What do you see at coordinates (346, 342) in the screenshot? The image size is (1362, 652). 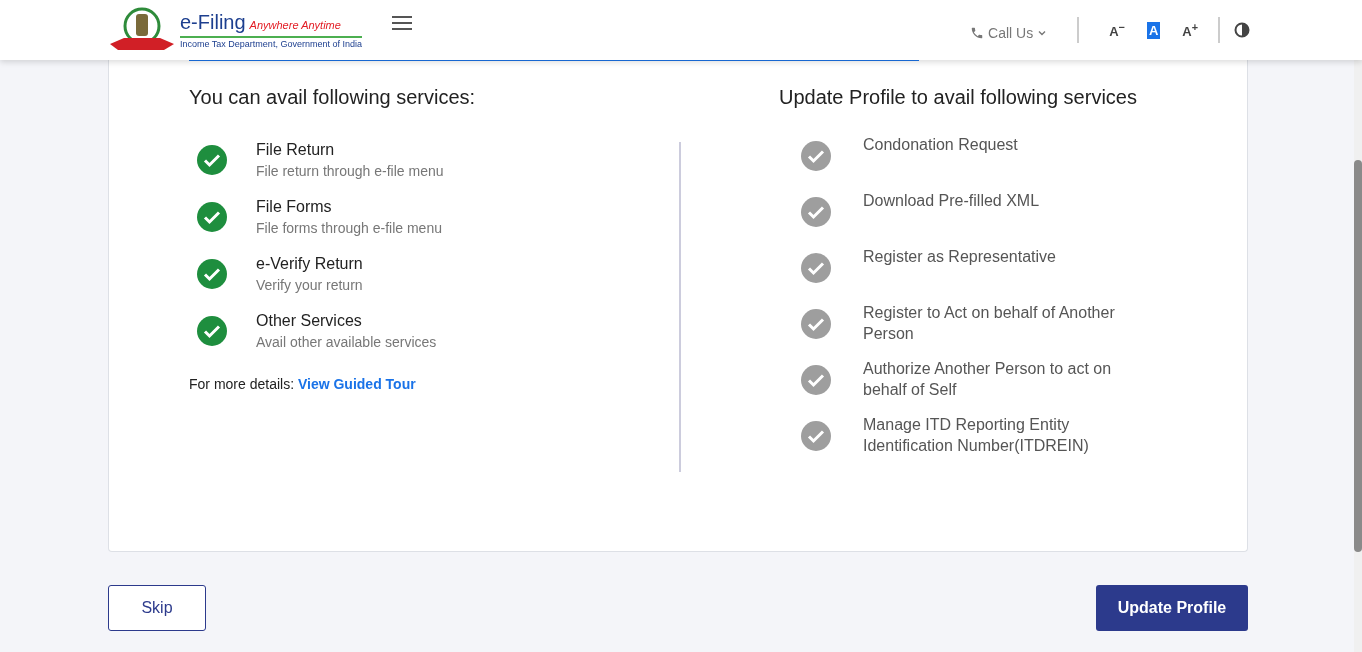 I see `service-description: Avail other available services` at bounding box center [346, 342].